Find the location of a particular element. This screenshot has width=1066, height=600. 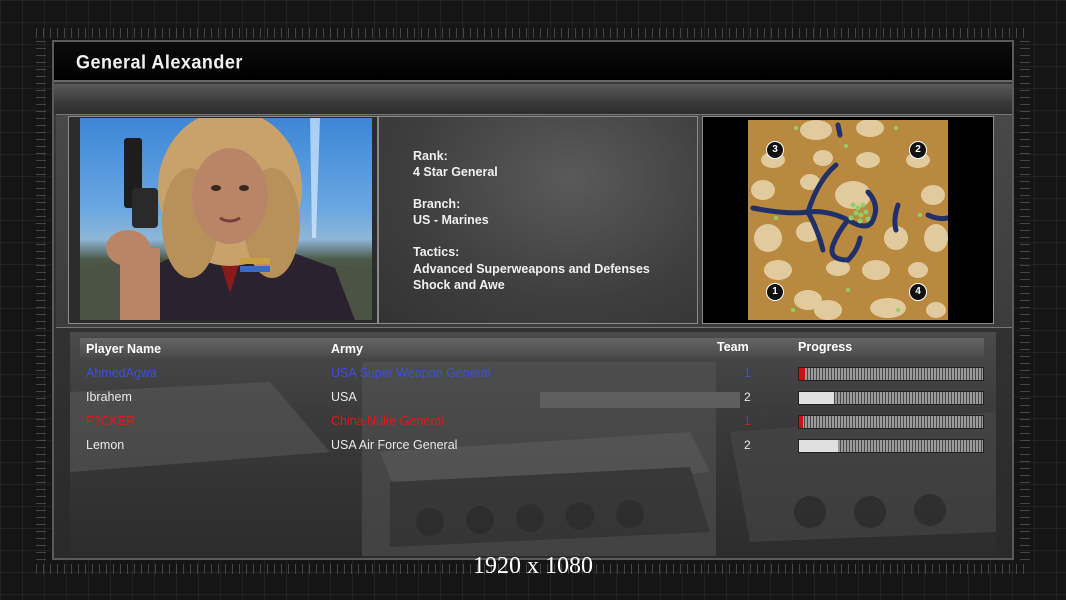

start-position-4: 4 is located at coordinates (918, 292).